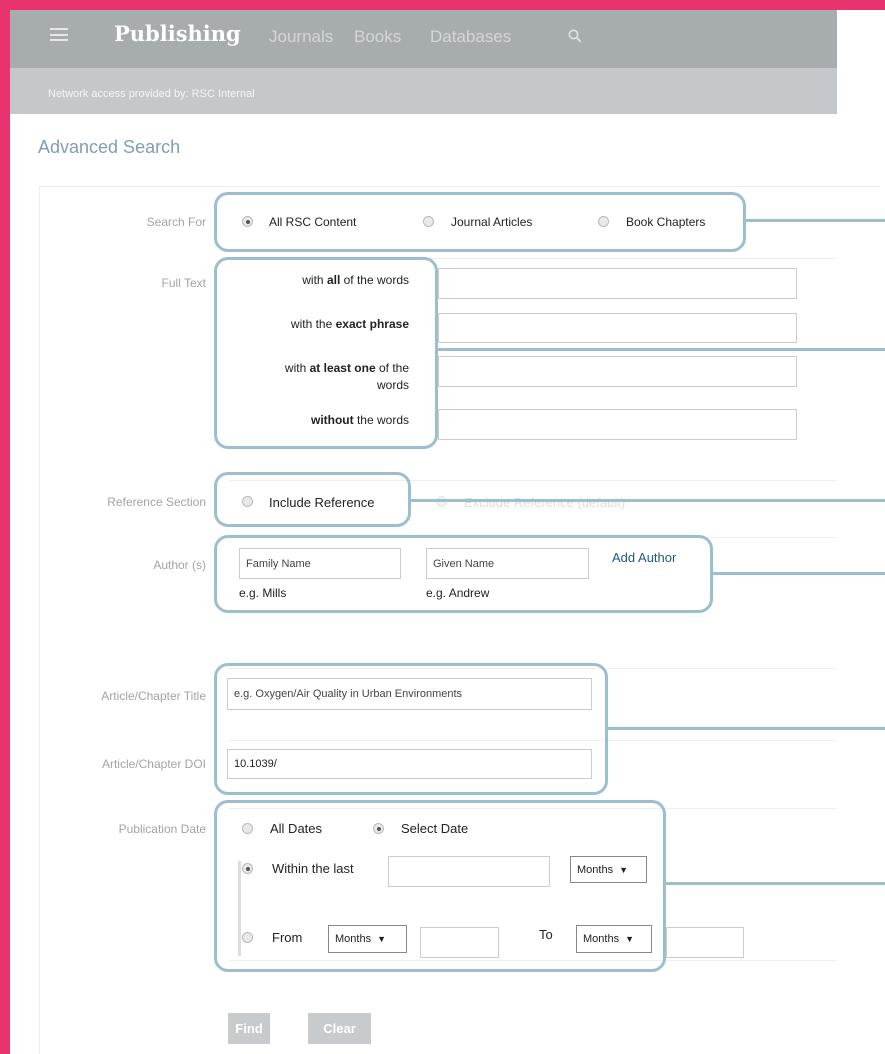 This screenshot has width=885, height=1054. I want to click on search-icon, so click(575, 36).